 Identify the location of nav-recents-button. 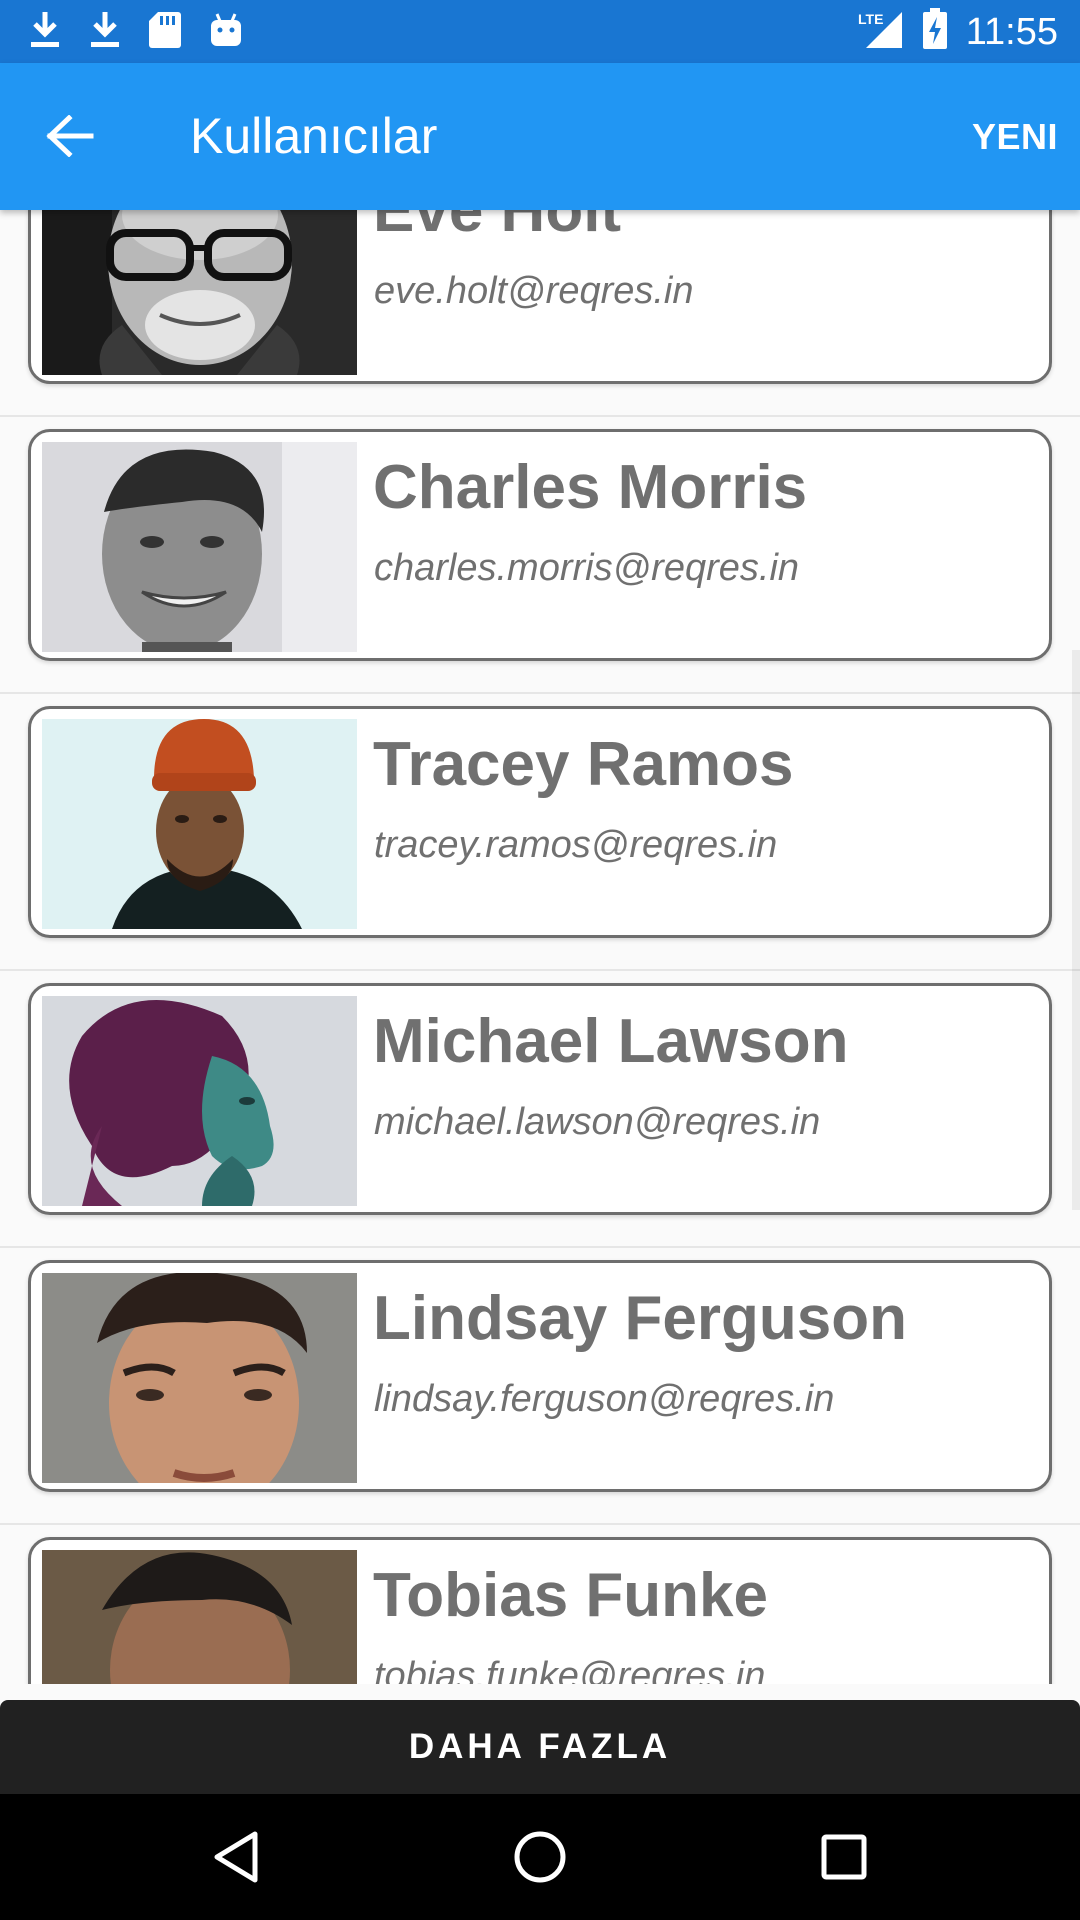
(844, 1859).